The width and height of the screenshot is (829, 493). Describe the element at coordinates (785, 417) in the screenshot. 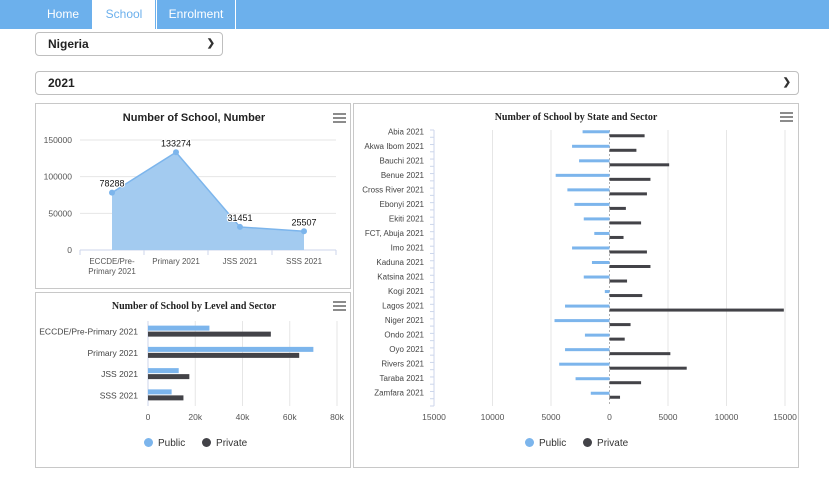

I see `x-tick-label: 15000` at that location.